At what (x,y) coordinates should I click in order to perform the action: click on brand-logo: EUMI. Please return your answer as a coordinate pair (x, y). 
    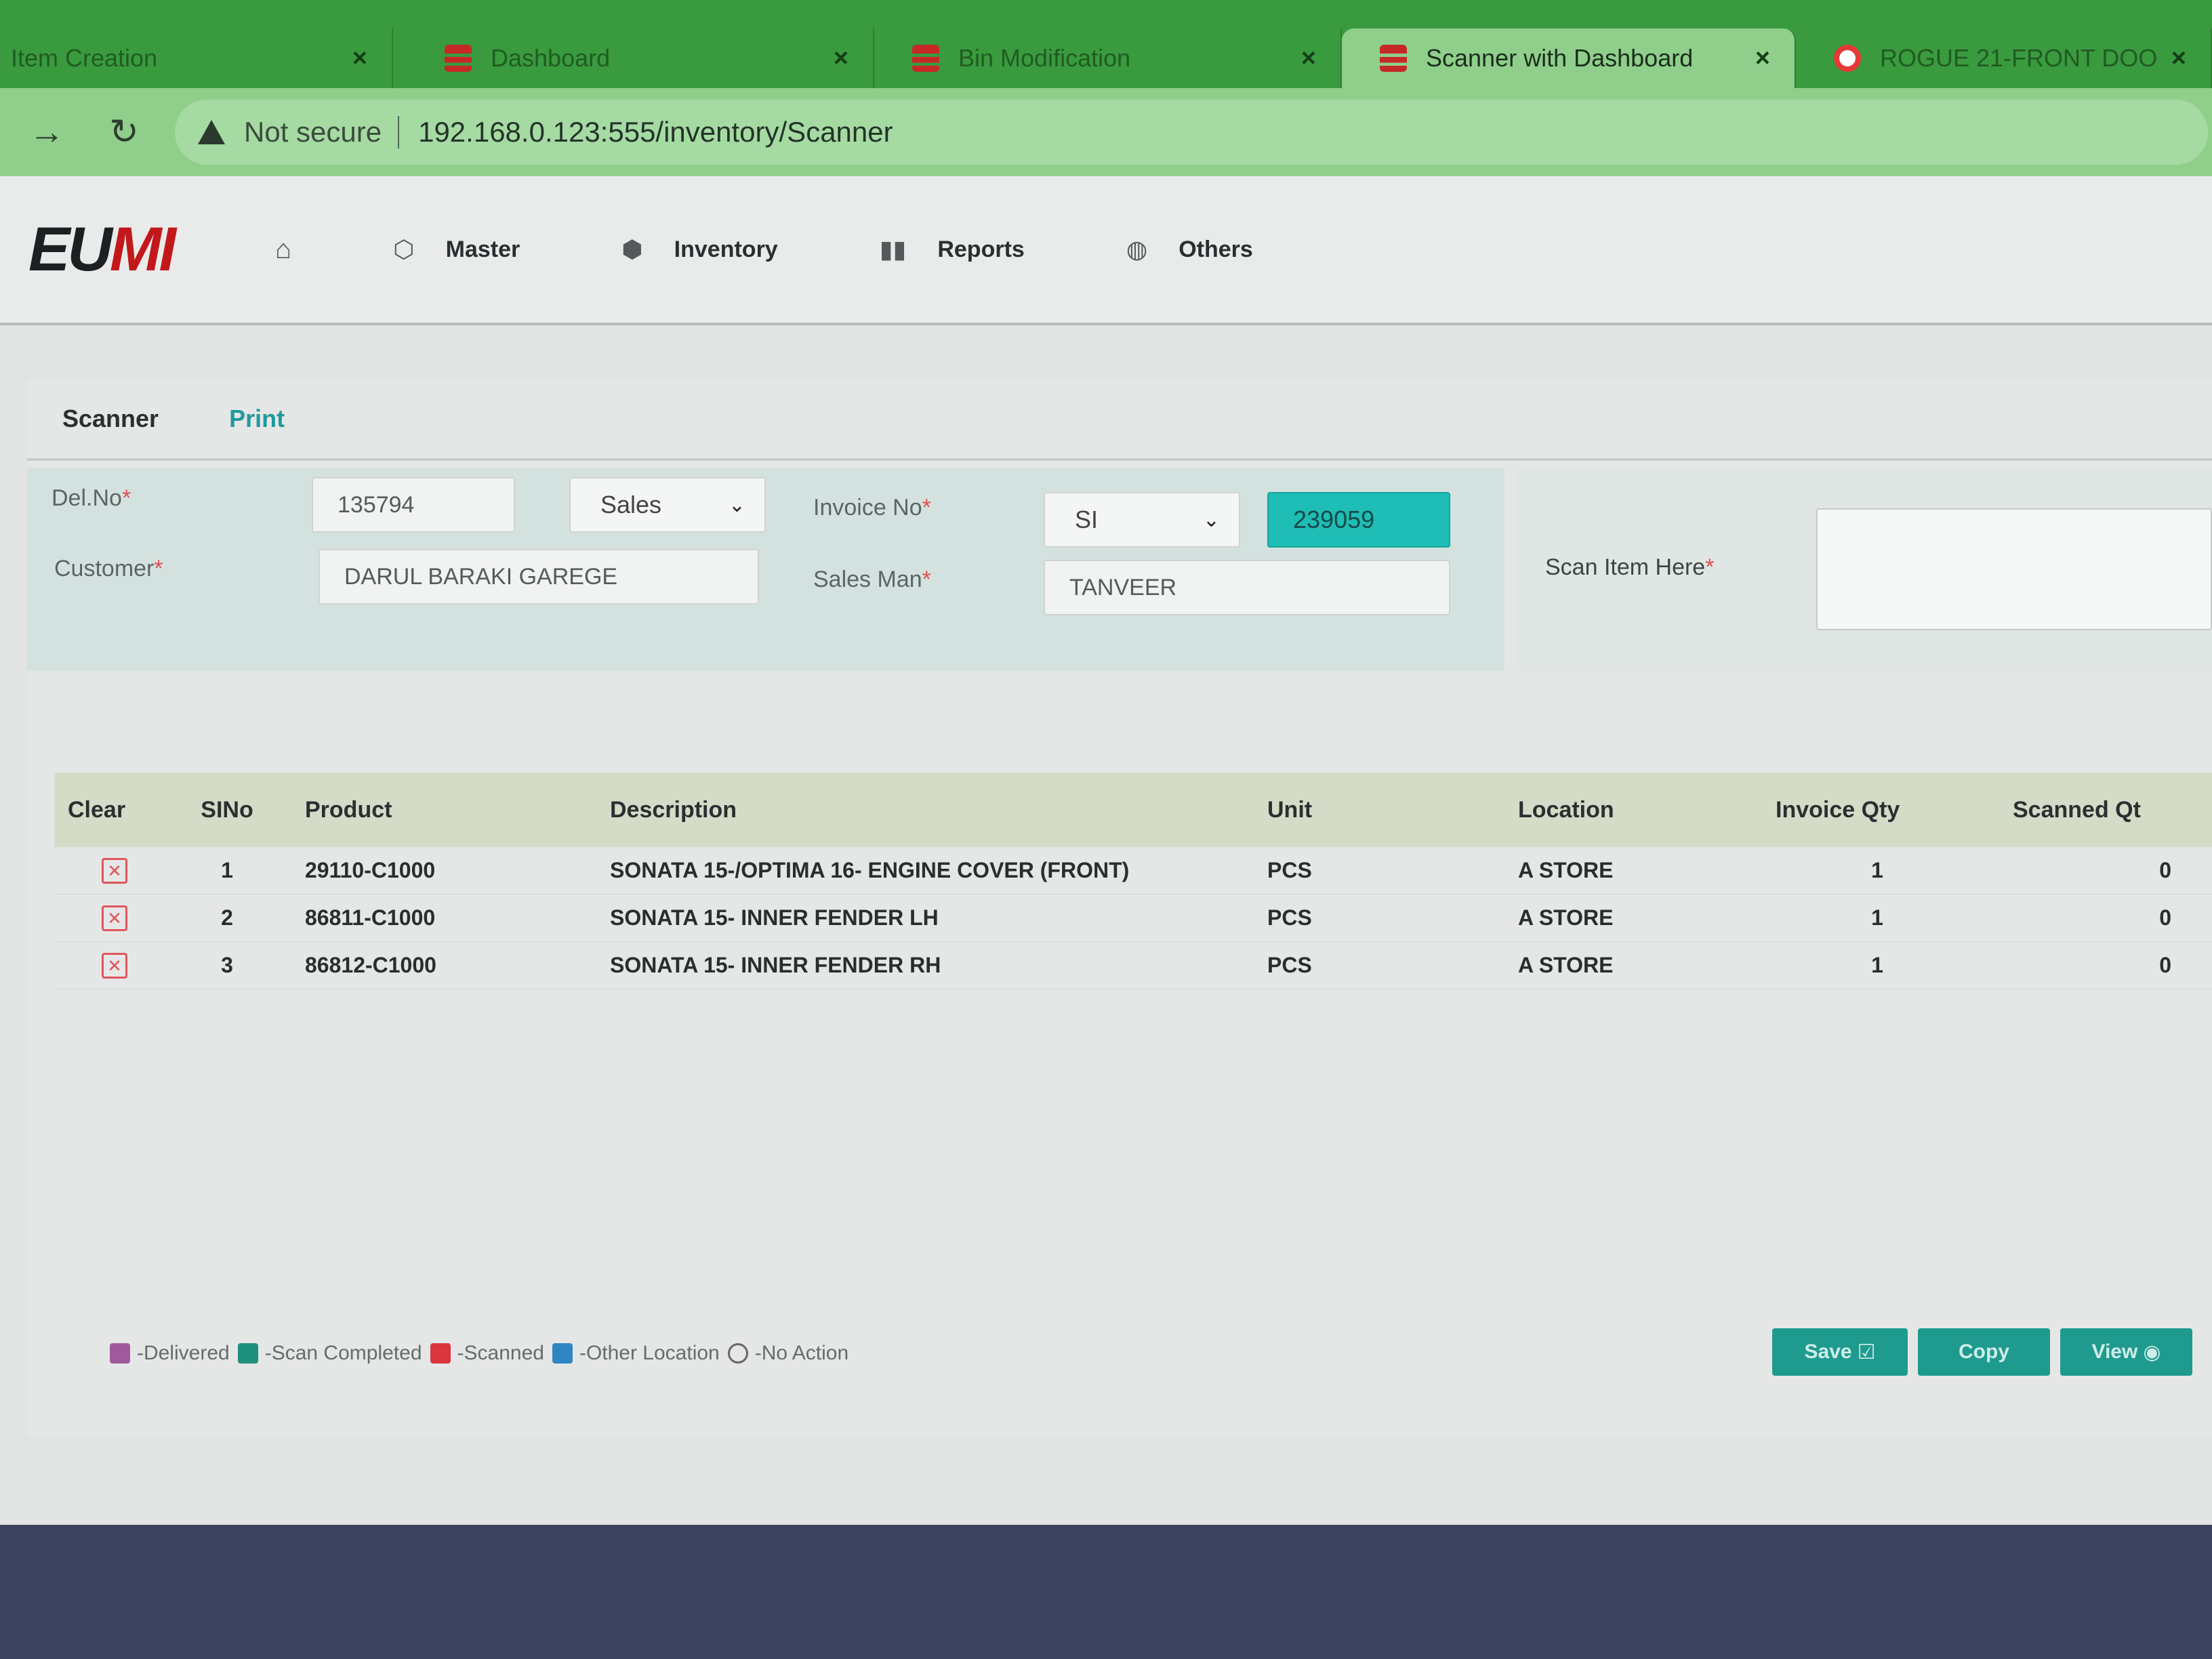
    Looking at the image, I should click on (102, 249).